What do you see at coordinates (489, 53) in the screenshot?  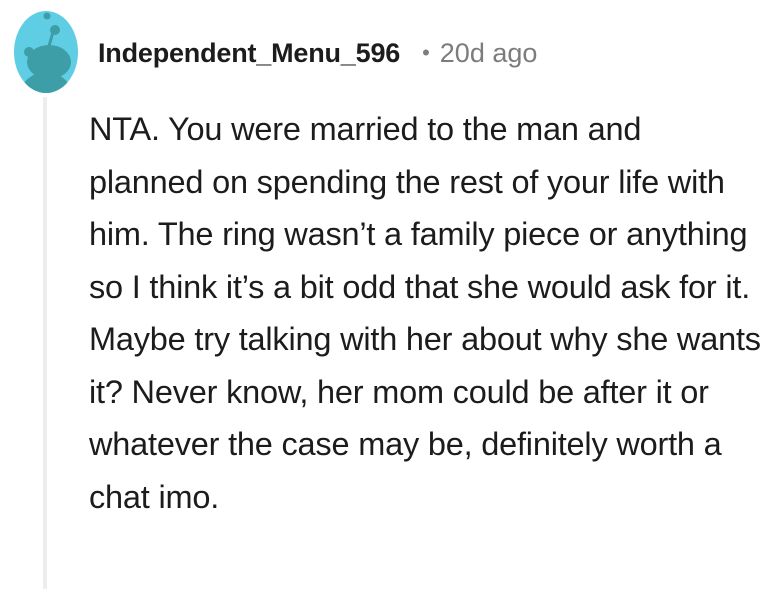 I see `comment-timestamp: 20d ago` at bounding box center [489, 53].